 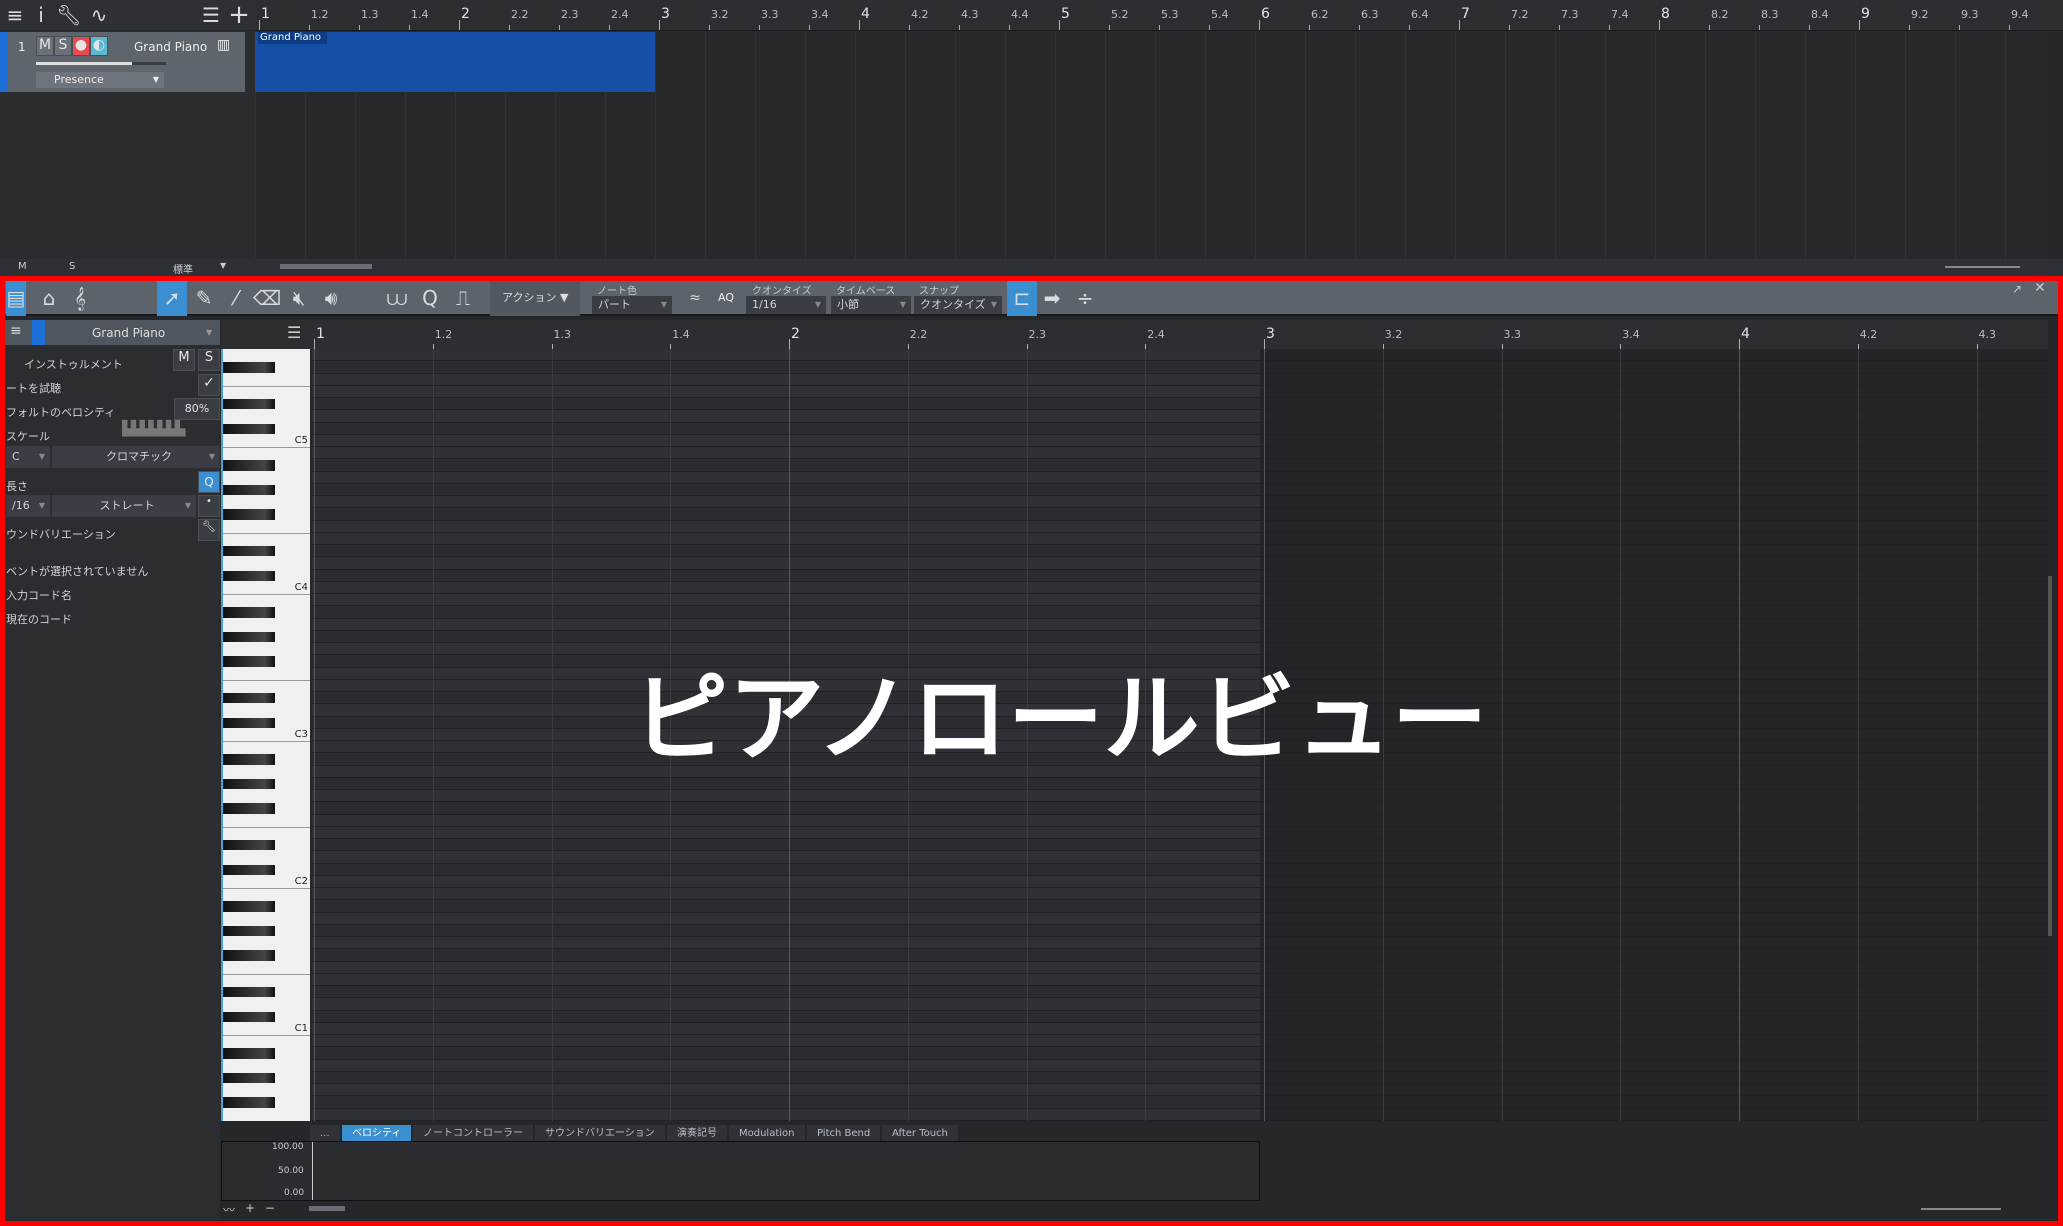 What do you see at coordinates (535, 298) in the screenshot?
I see `action-menu: アクション ▼` at bounding box center [535, 298].